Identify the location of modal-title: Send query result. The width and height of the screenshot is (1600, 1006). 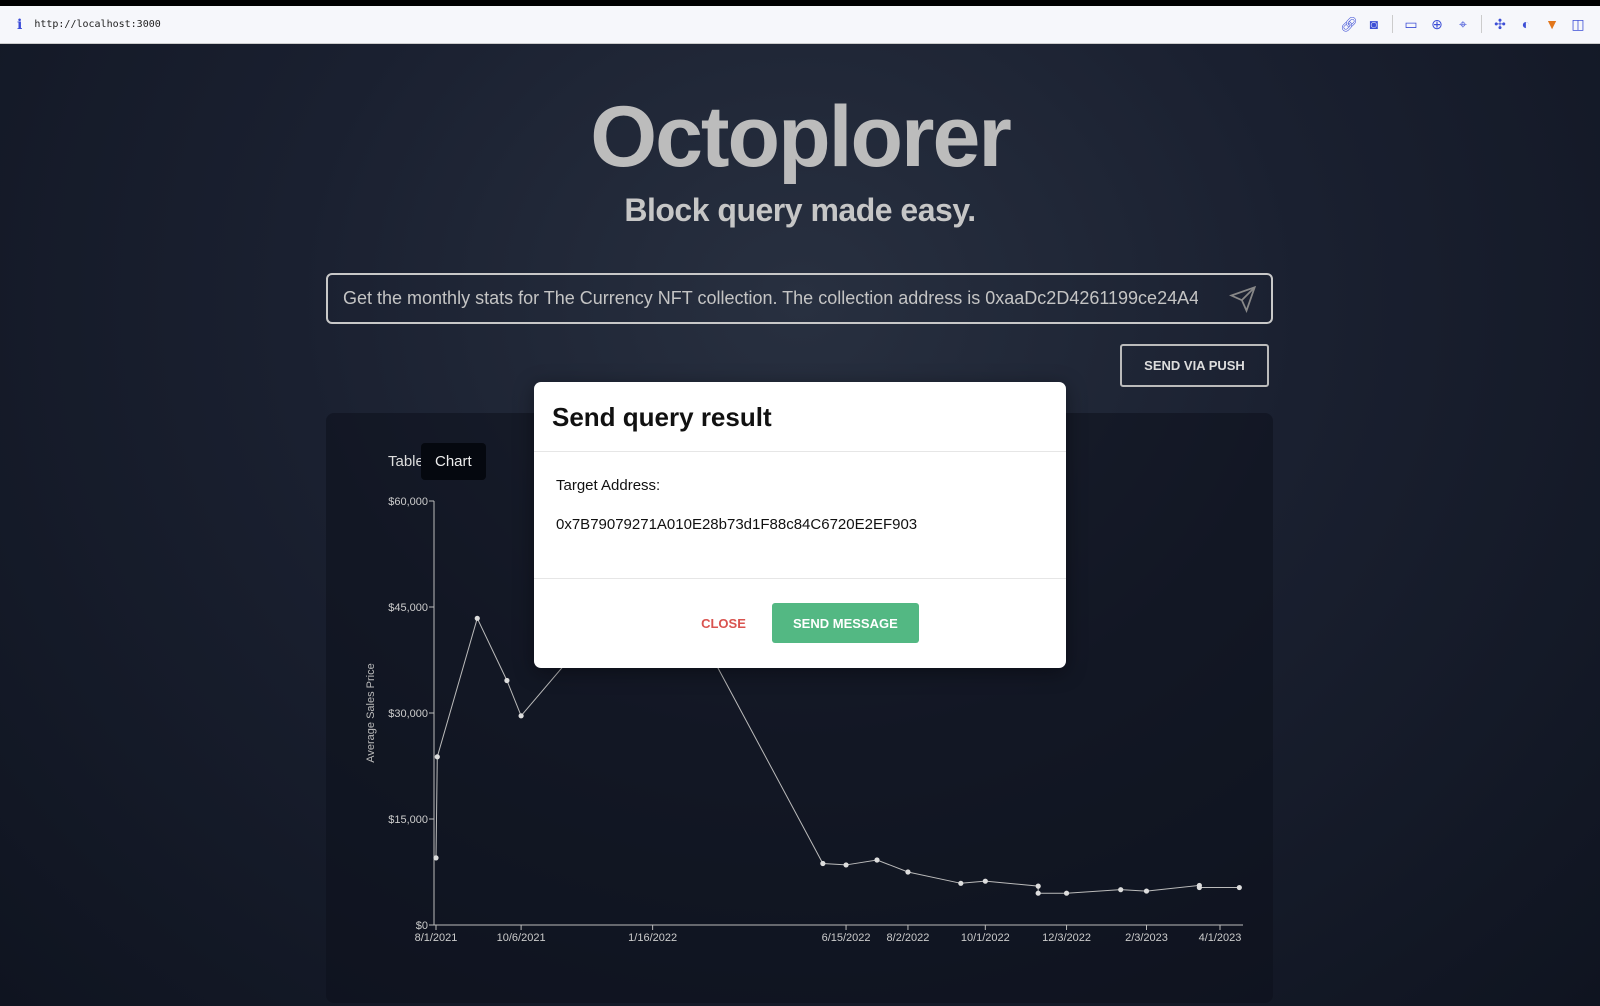
(800, 417).